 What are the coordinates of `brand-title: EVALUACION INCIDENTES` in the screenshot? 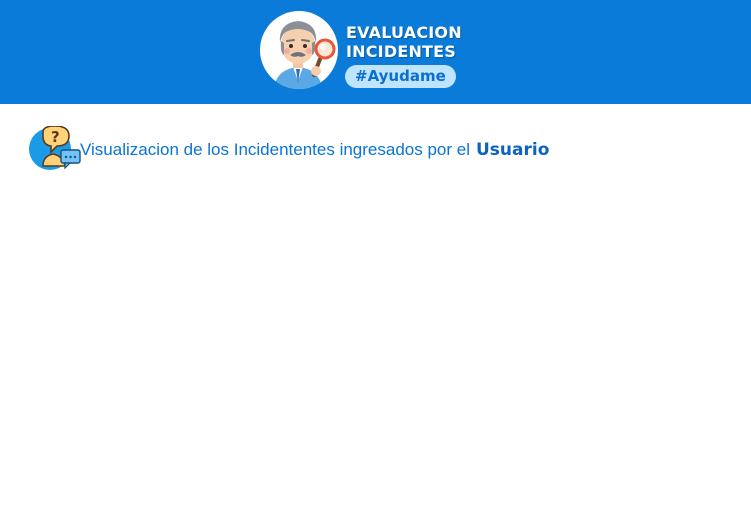 It's located at (404, 42).